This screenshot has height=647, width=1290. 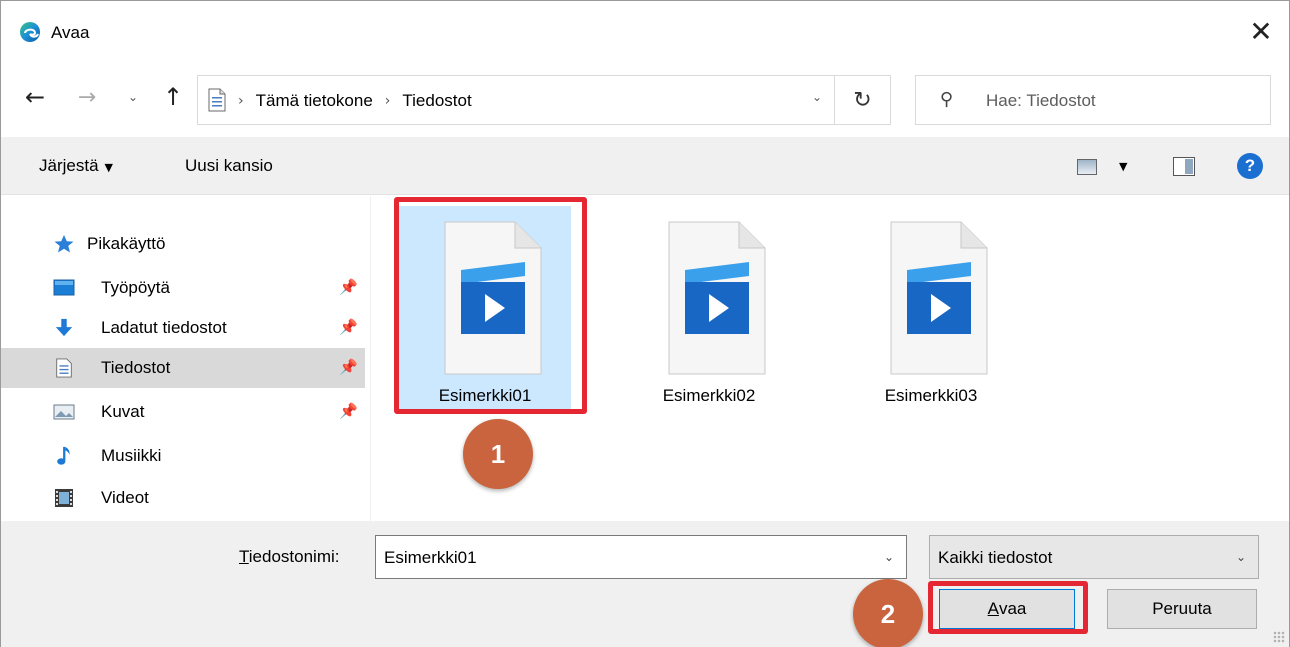 What do you see at coordinates (641, 557) in the screenshot?
I see `filename-input: Esimerkki01 ⌄` at bounding box center [641, 557].